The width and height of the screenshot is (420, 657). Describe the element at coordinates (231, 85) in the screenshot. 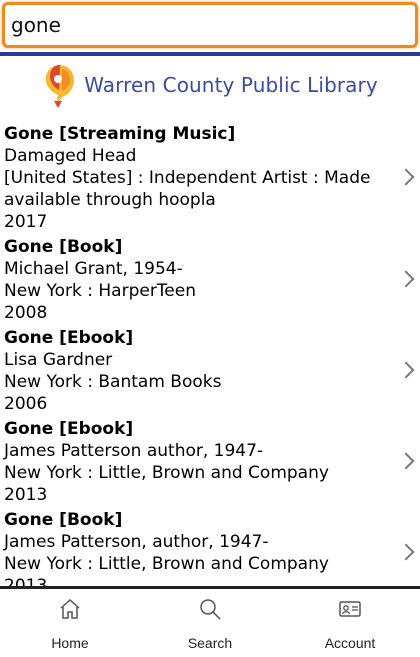

I see `library-name: Warren County Public Library` at that location.